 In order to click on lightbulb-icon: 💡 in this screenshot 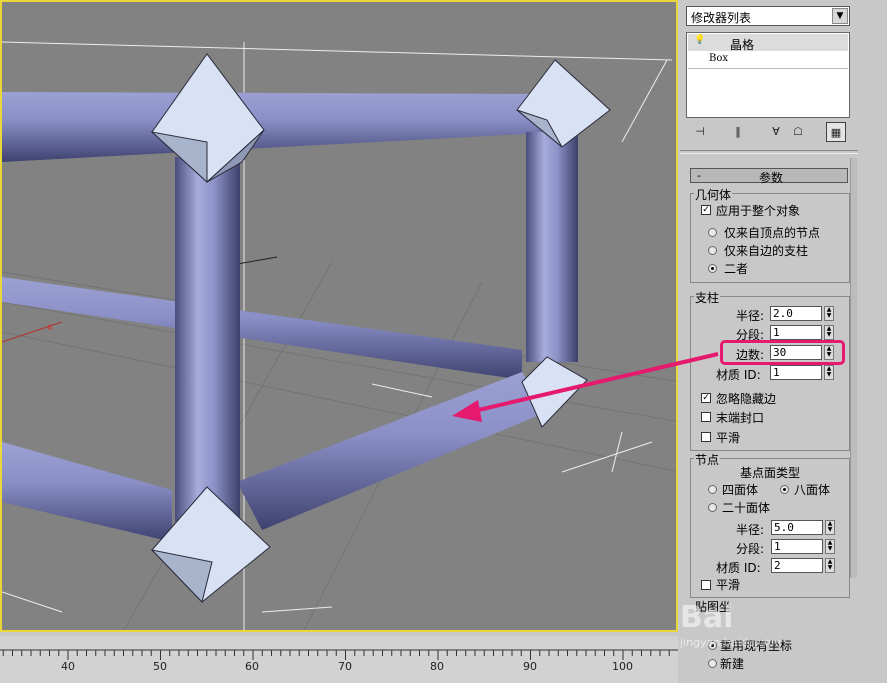, I will do `click(699, 40)`.